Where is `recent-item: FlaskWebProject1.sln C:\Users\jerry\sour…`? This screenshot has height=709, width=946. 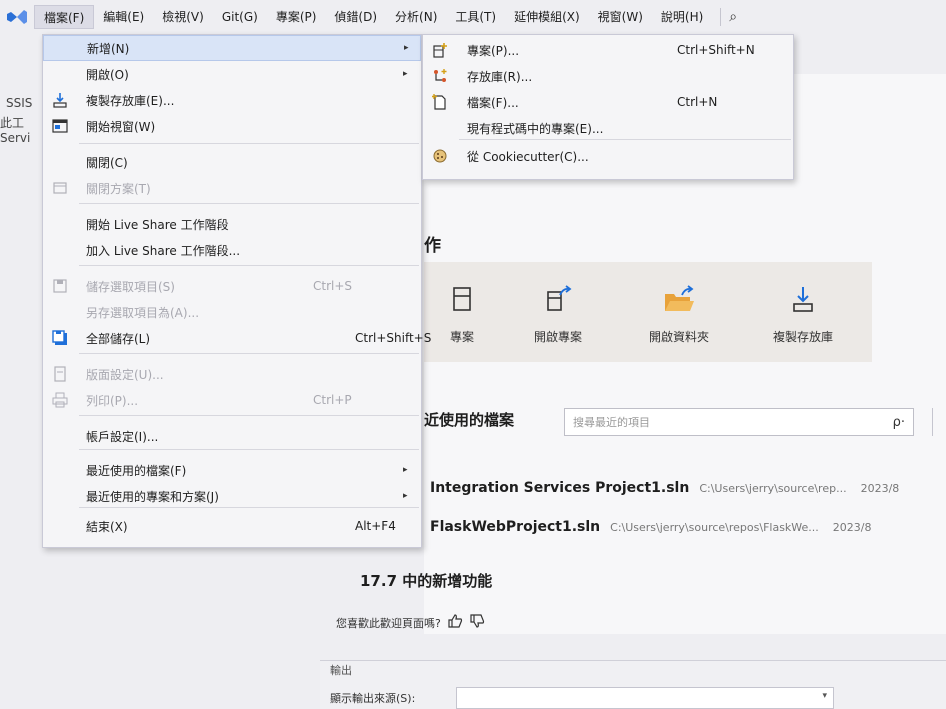 recent-item: FlaskWebProject1.sln C:\Users\jerry\sour… is located at coordinates (650, 527).